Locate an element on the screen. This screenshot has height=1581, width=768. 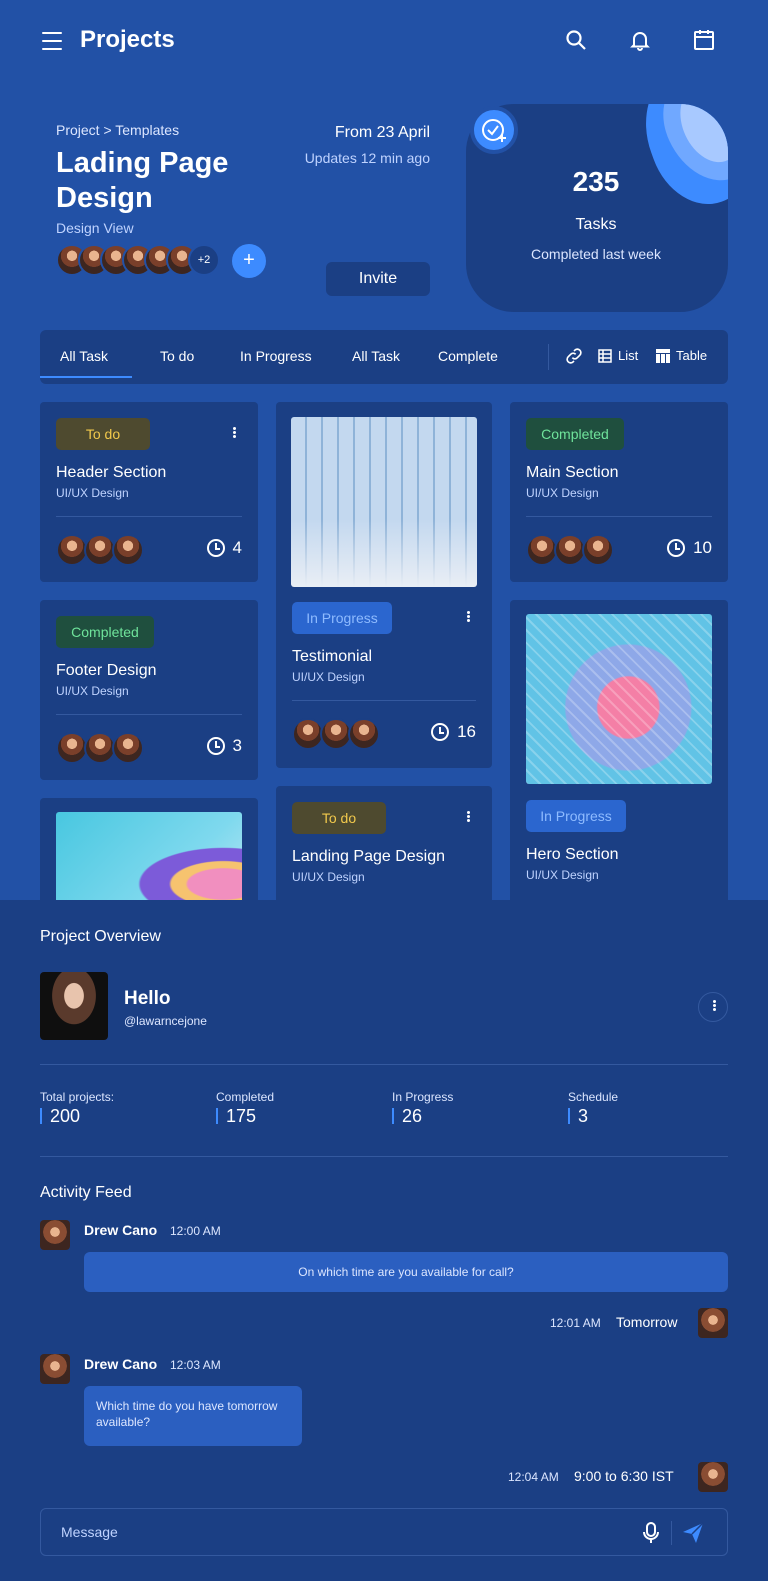
tasks-count: 235 is located at coordinates (596, 181).